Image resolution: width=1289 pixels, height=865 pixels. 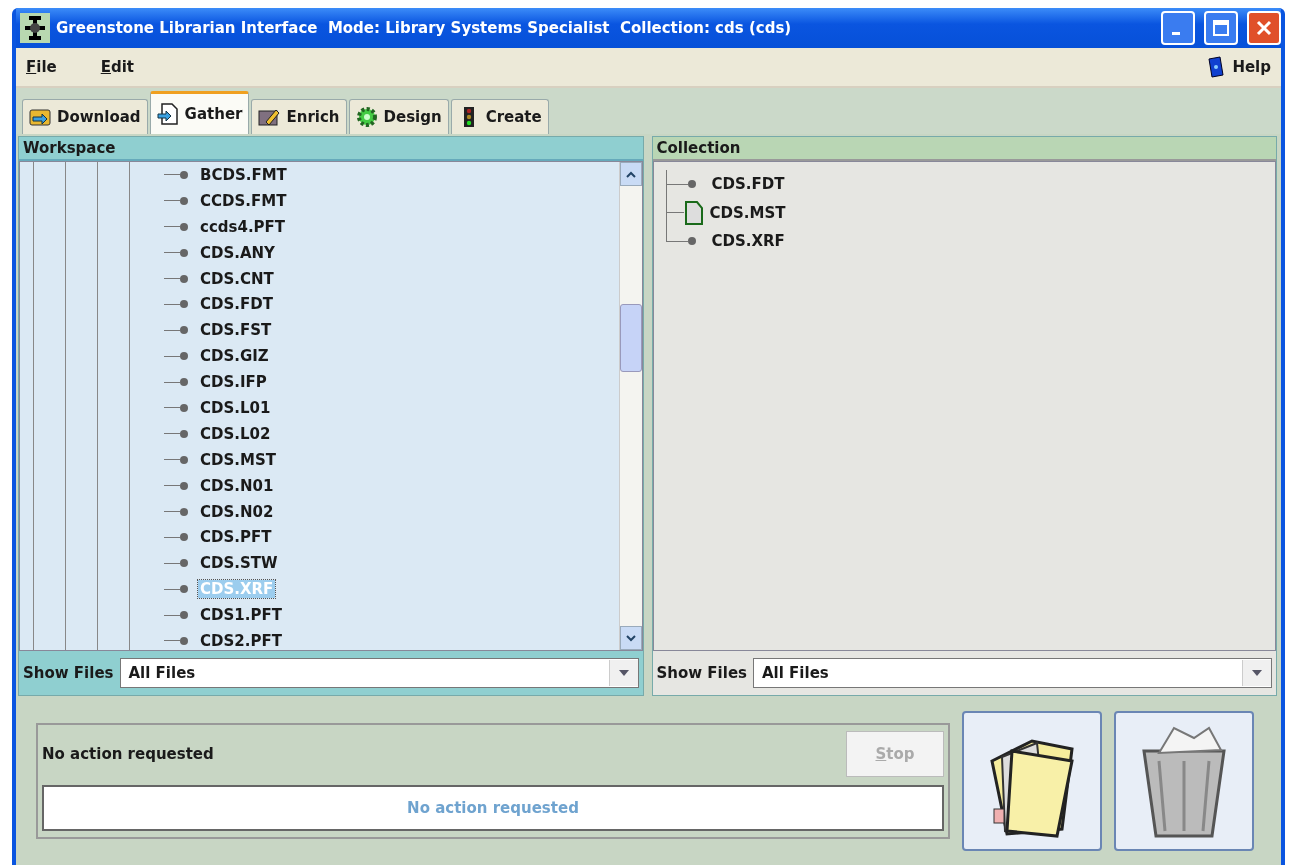 I want to click on app-logo-icon, so click(x=35, y=28).